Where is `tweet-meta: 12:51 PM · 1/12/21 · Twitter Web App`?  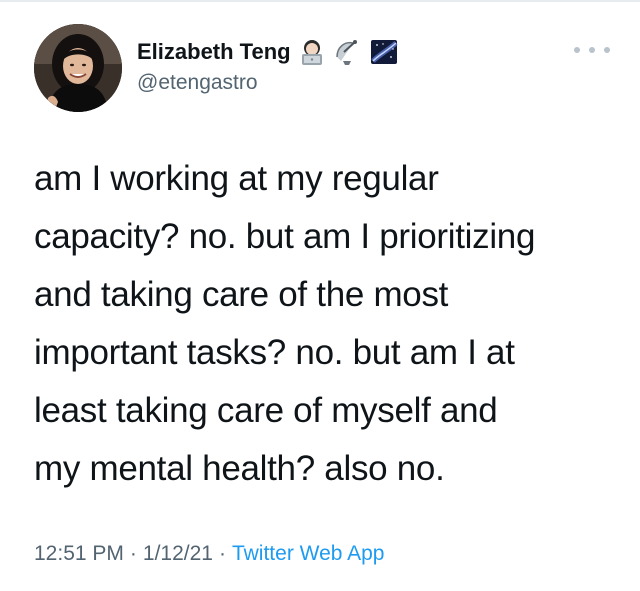 tweet-meta: 12:51 PM · 1/12/21 · Twitter Web App is located at coordinates (209, 554).